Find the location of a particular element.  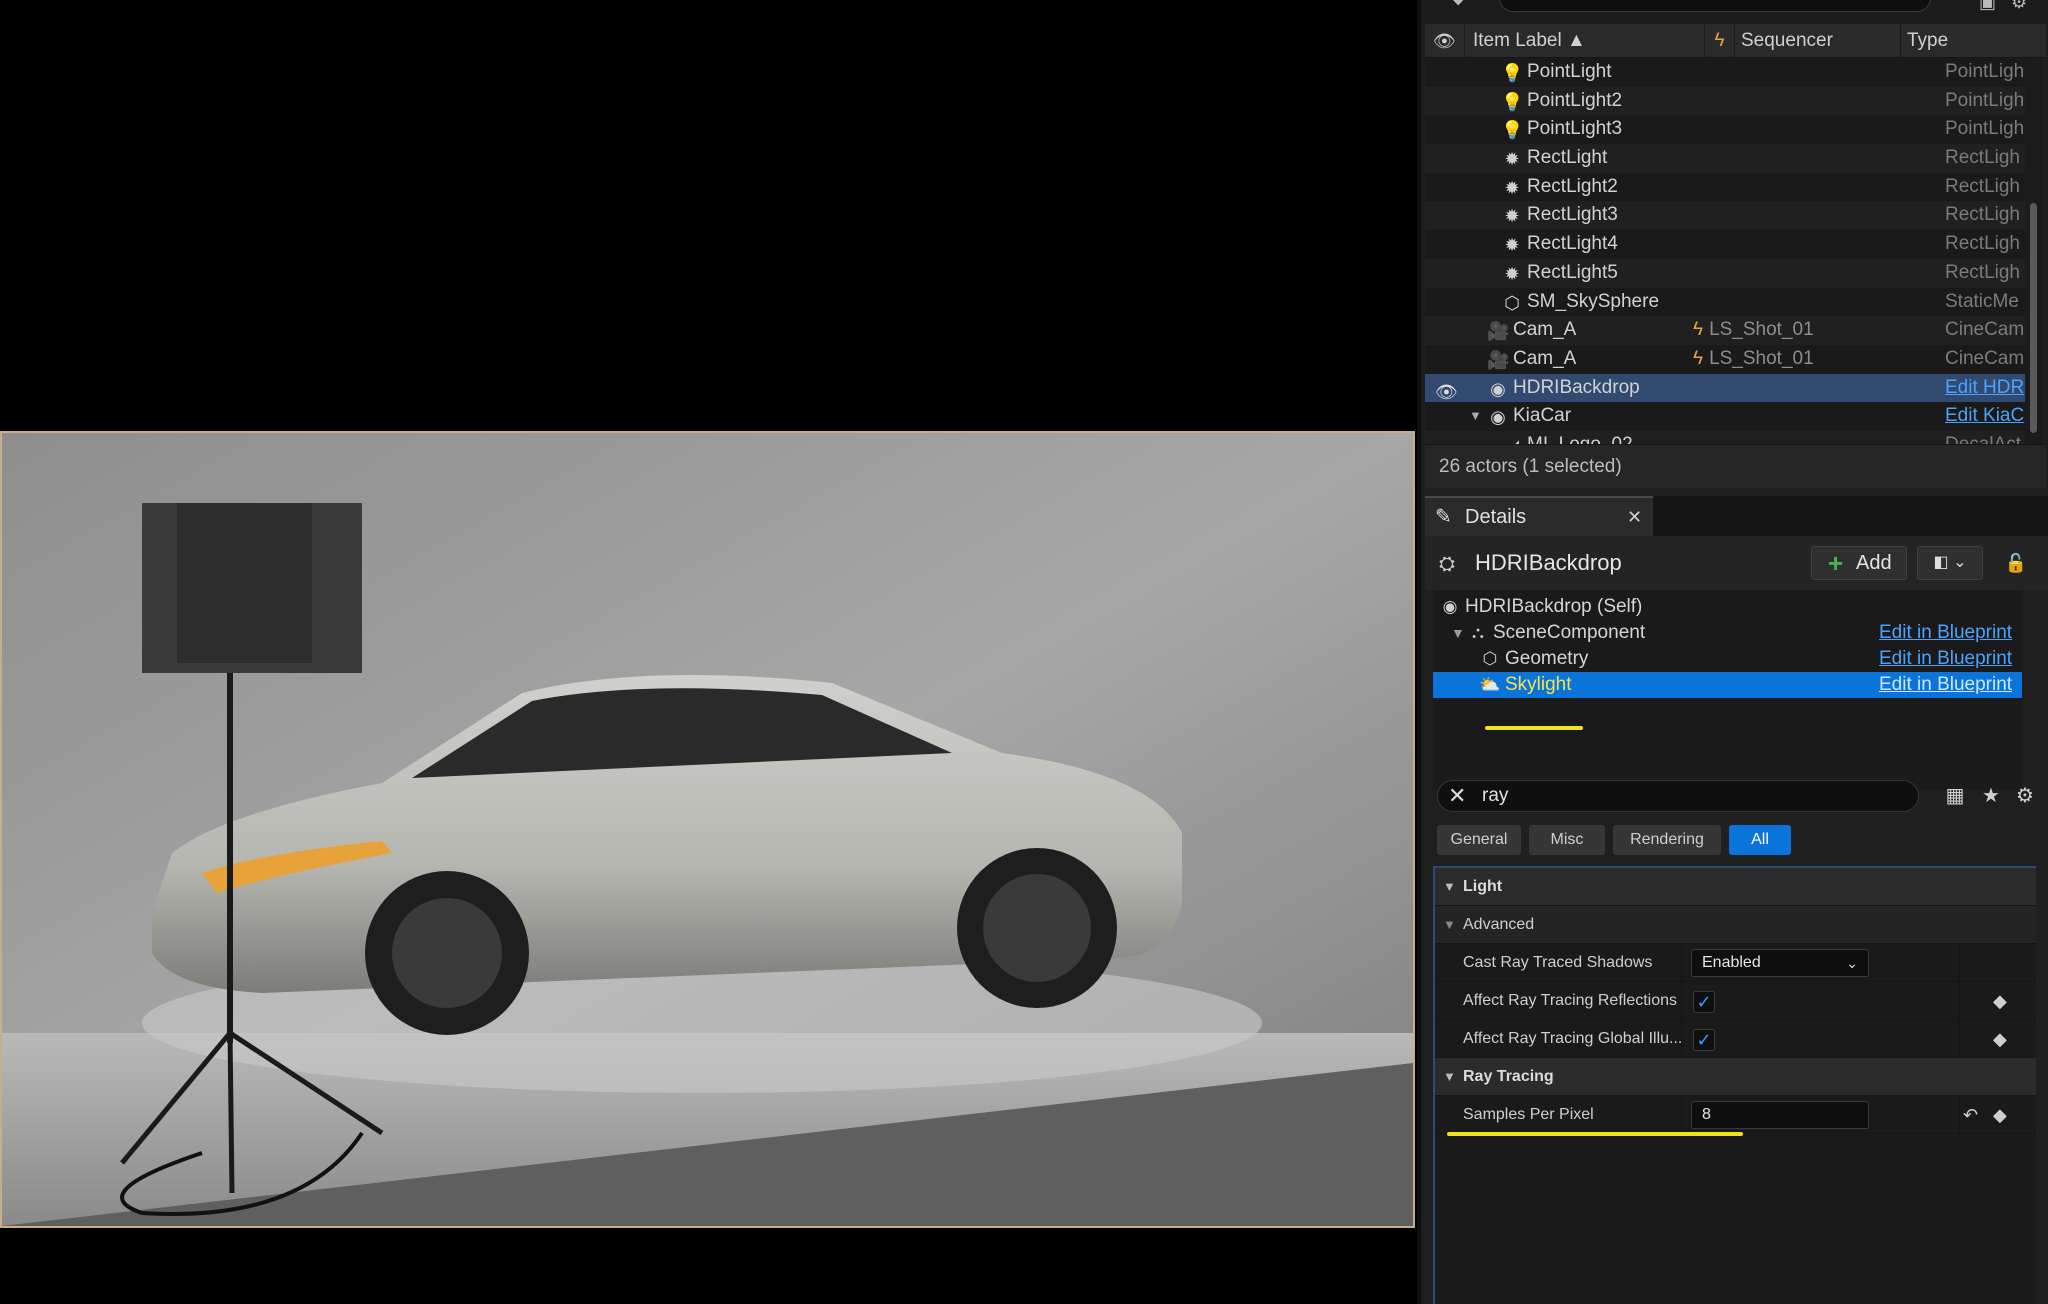

outliner-row: 💡 PointLight2 PointLigh is located at coordinates (1725, 101).